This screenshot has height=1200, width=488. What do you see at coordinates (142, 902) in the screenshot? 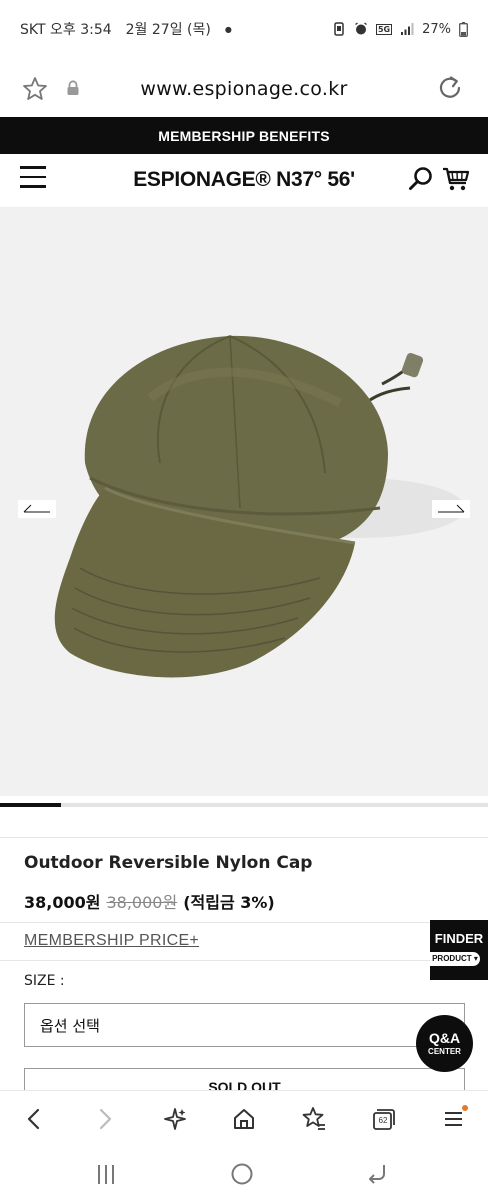
I see `original-price: 38,000원` at bounding box center [142, 902].